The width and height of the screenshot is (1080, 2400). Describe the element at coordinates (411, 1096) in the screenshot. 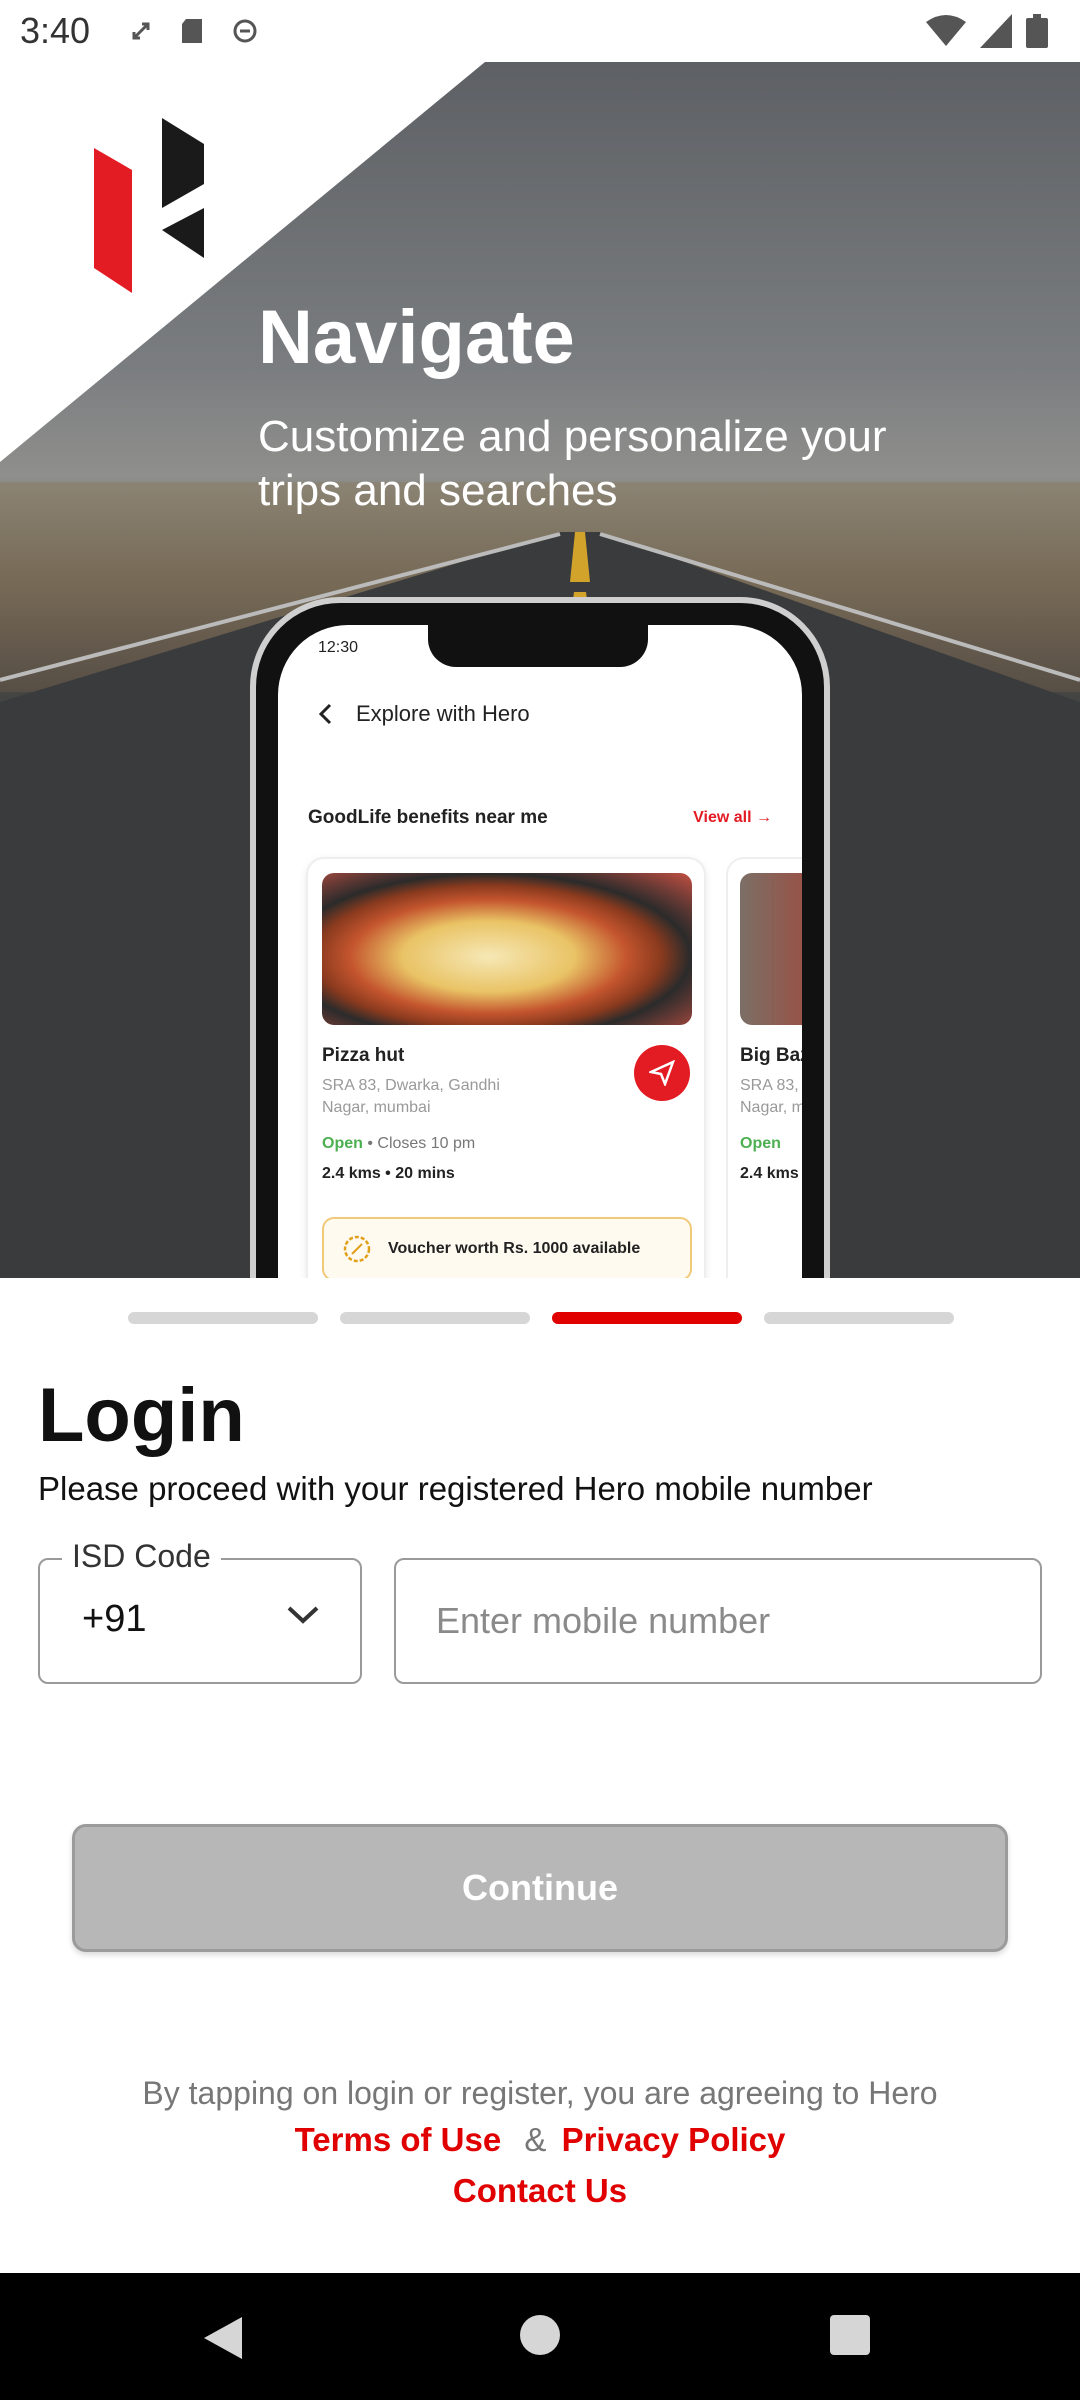

I see `card-address: SRA 83, Dwarka, Gandhi Nagar, mumbai` at that location.